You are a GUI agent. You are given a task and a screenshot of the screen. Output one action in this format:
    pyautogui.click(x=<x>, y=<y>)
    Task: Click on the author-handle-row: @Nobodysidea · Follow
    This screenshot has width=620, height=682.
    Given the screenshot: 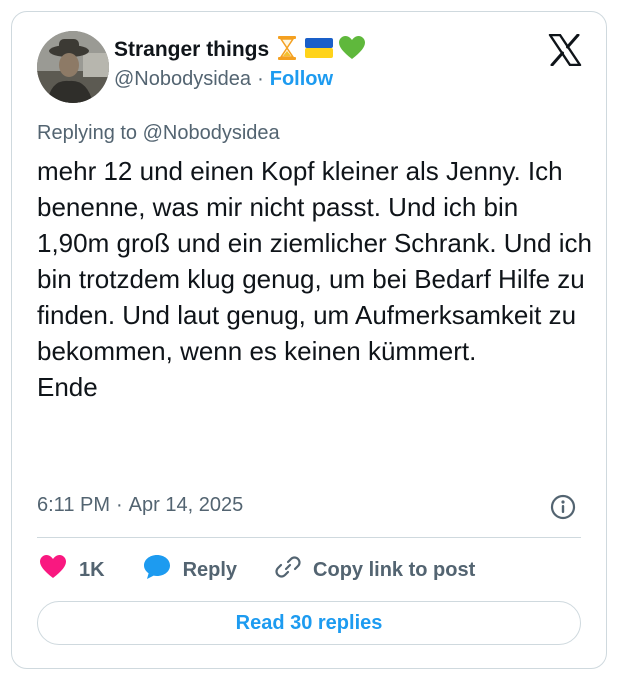 What is the action you would take?
    pyautogui.click(x=223, y=79)
    